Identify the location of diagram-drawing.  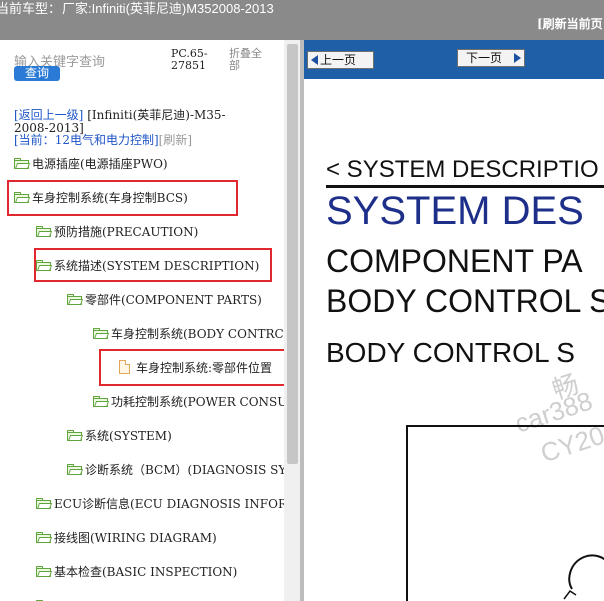
(583, 577).